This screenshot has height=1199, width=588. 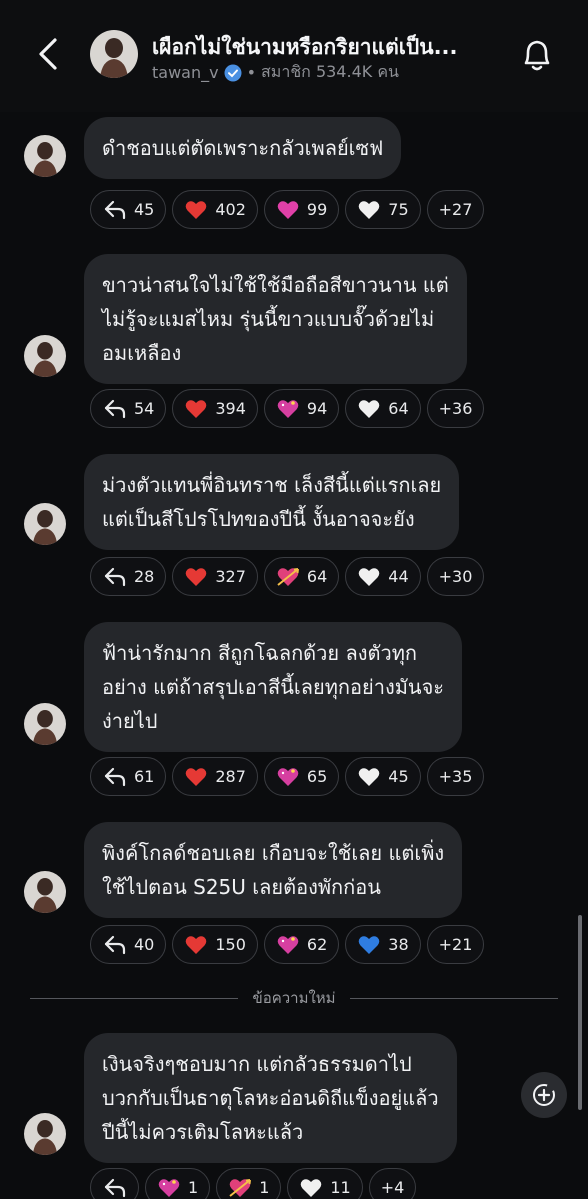 What do you see at coordinates (273, 853) in the screenshot?
I see `message-line: พิงค์โกลด์ชอบเลย เกือบจะใช้เลย แต่เพิ่ง` at bounding box center [273, 853].